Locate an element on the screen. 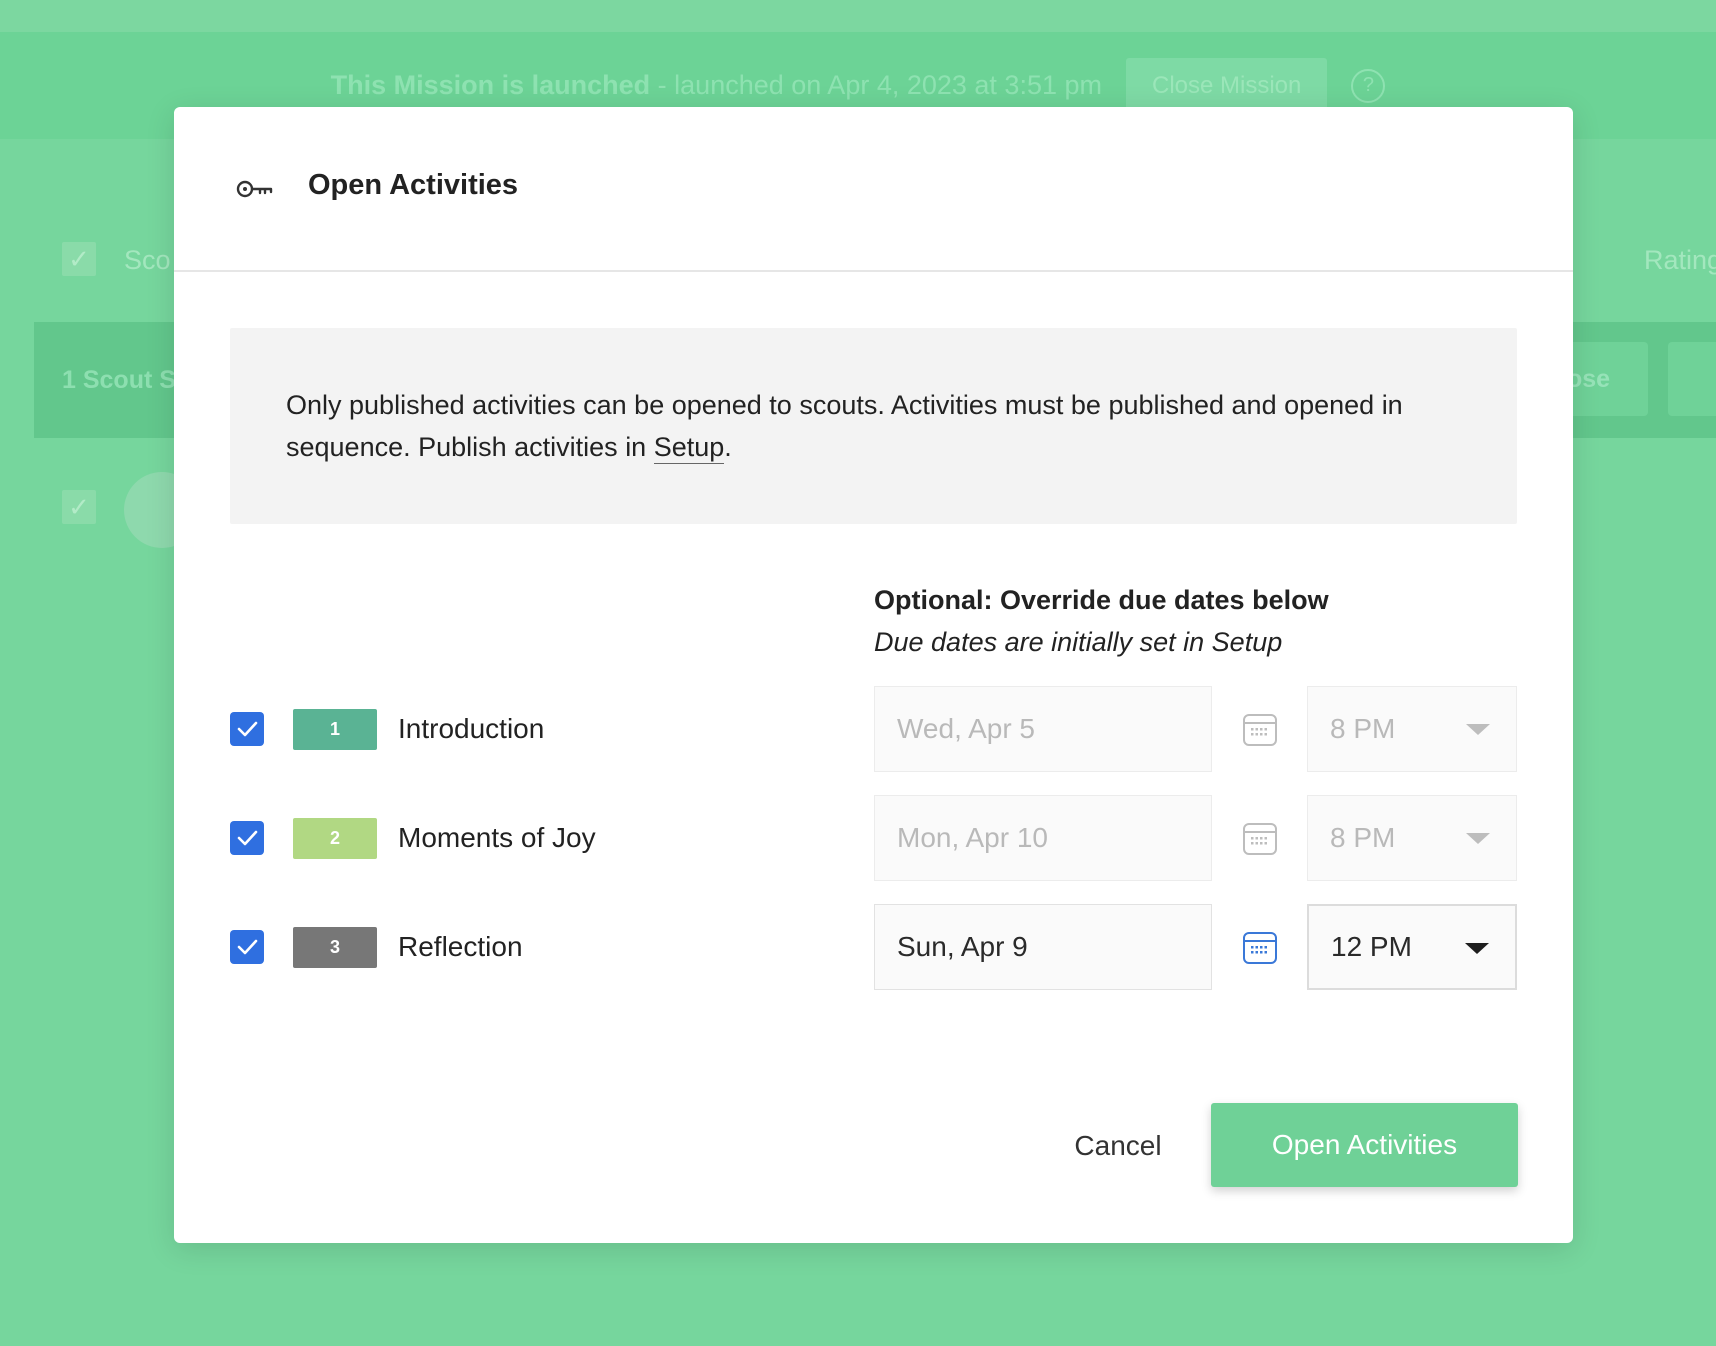 The width and height of the screenshot is (1716, 1346). activity-name: Moments of Joy is located at coordinates (497, 837).